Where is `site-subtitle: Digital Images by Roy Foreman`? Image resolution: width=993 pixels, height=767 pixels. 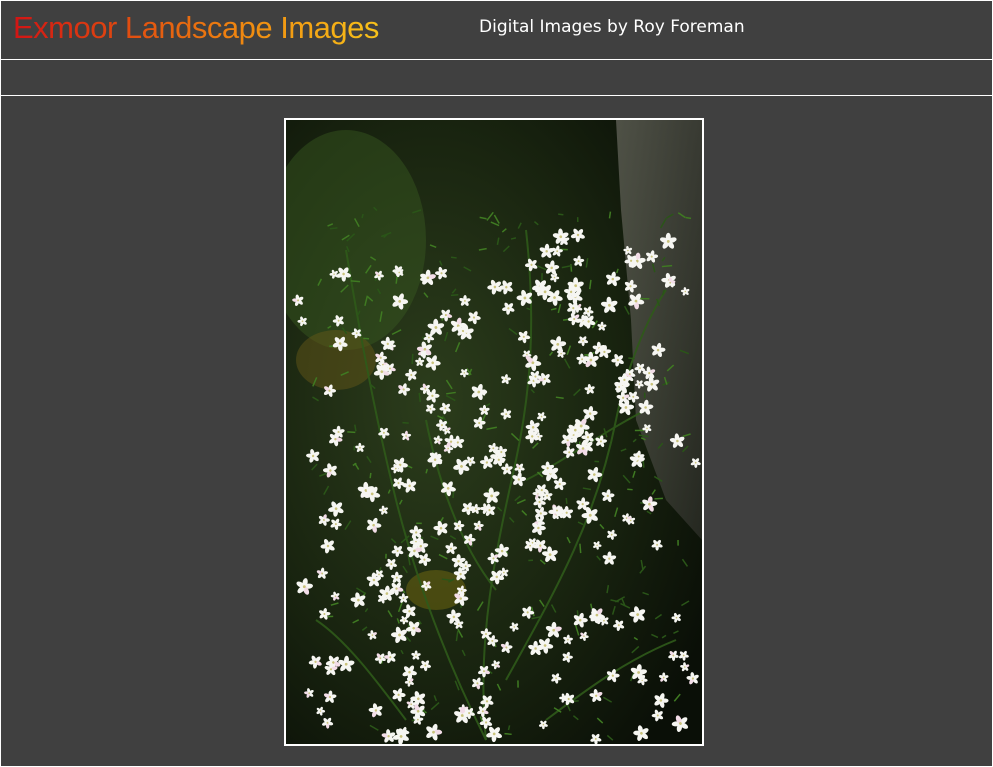
site-subtitle: Digital Images by Roy Foreman is located at coordinates (612, 27).